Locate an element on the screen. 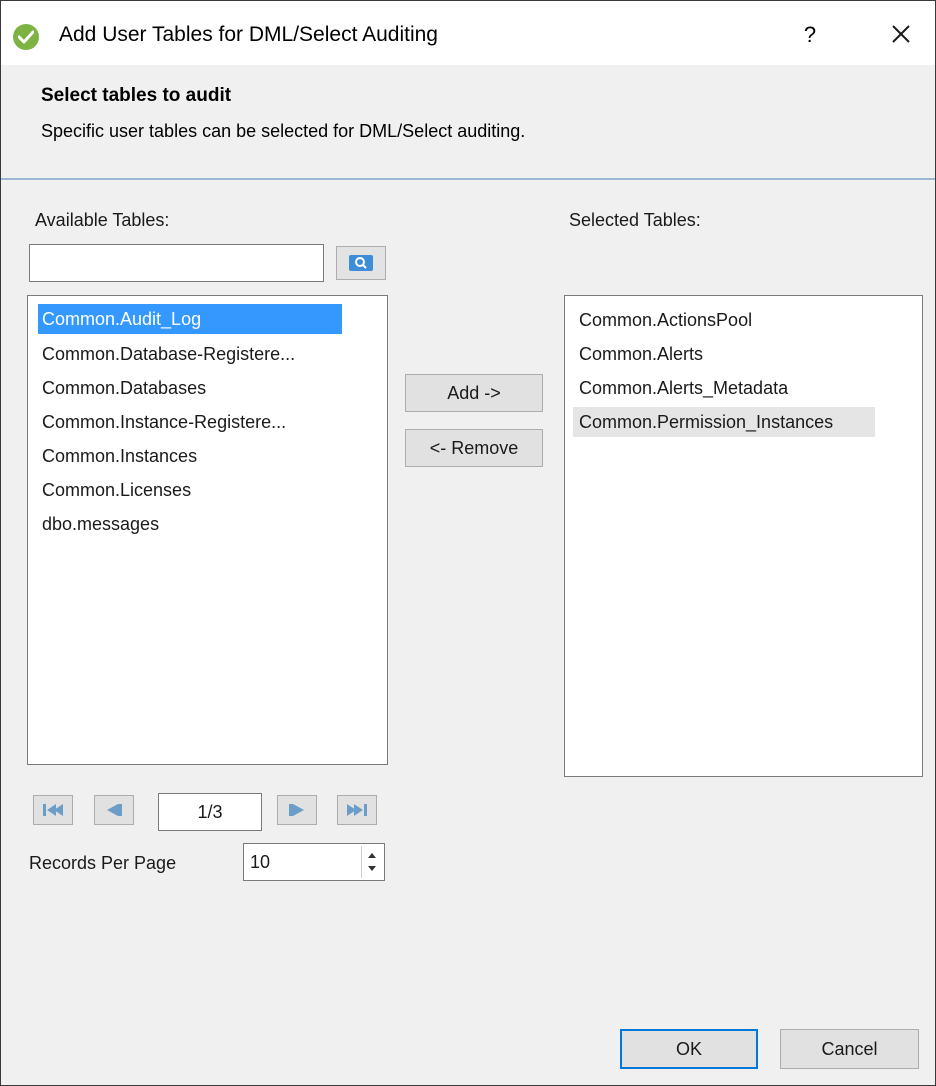  search-button is located at coordinates (361, 263).